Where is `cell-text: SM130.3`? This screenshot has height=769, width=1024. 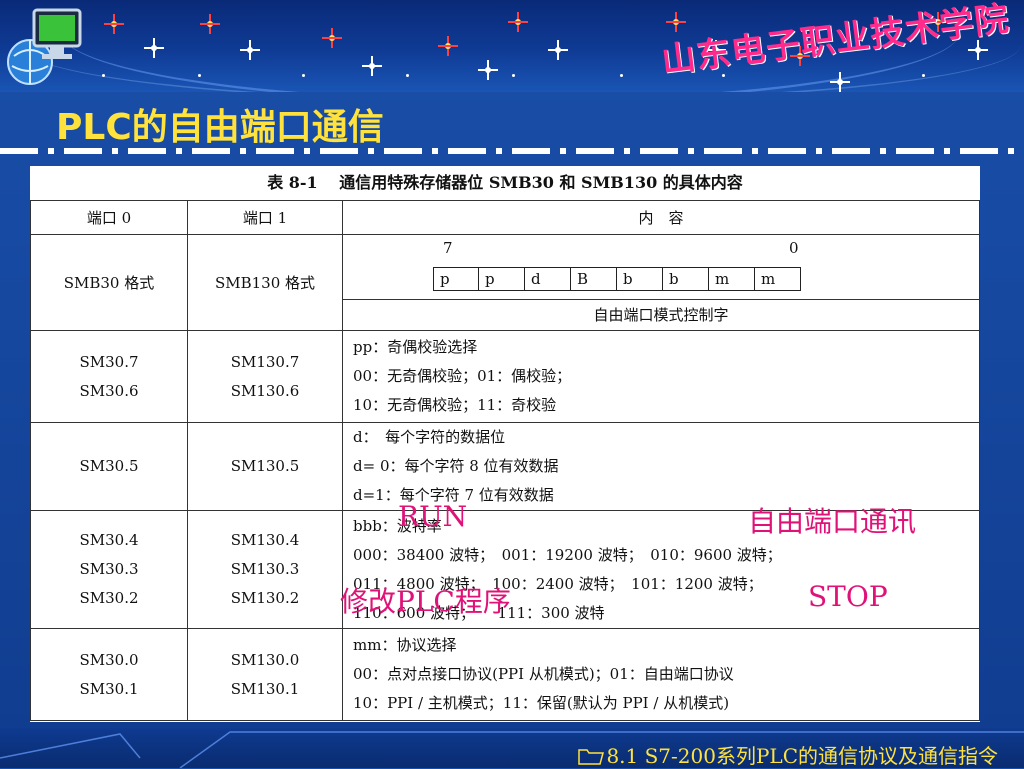 cell-text: SM130.3 is located at coordinates (265, 569).